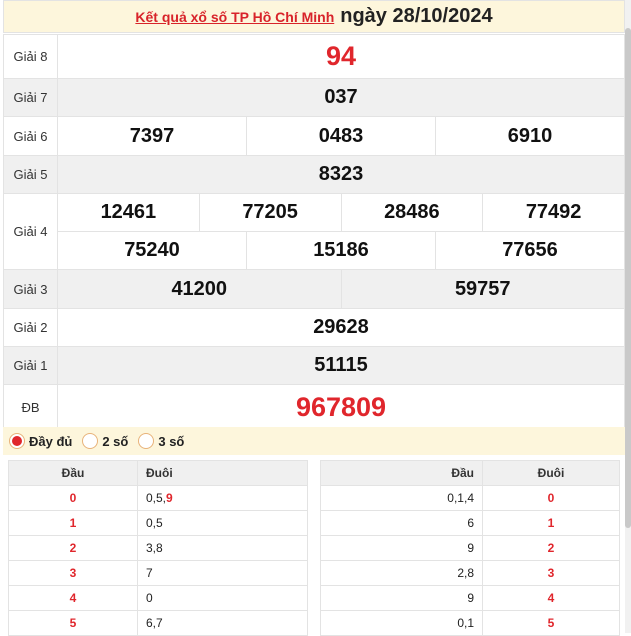 Image resolution: width=631 pixels, height=636 pixels. What do you see at coordinates (146, 441) in the screenshot?
I see `radio-three-digits` at bounding box center [146, 441].